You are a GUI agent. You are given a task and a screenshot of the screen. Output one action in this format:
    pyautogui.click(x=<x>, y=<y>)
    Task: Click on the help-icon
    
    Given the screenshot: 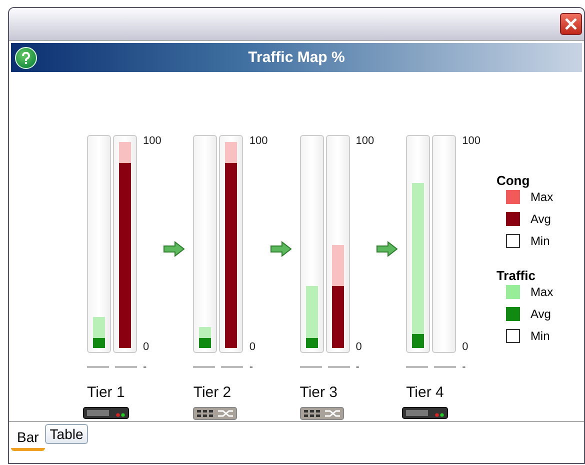 What is the action you would take?
    pyautogui.click(x=26, y=57)
    